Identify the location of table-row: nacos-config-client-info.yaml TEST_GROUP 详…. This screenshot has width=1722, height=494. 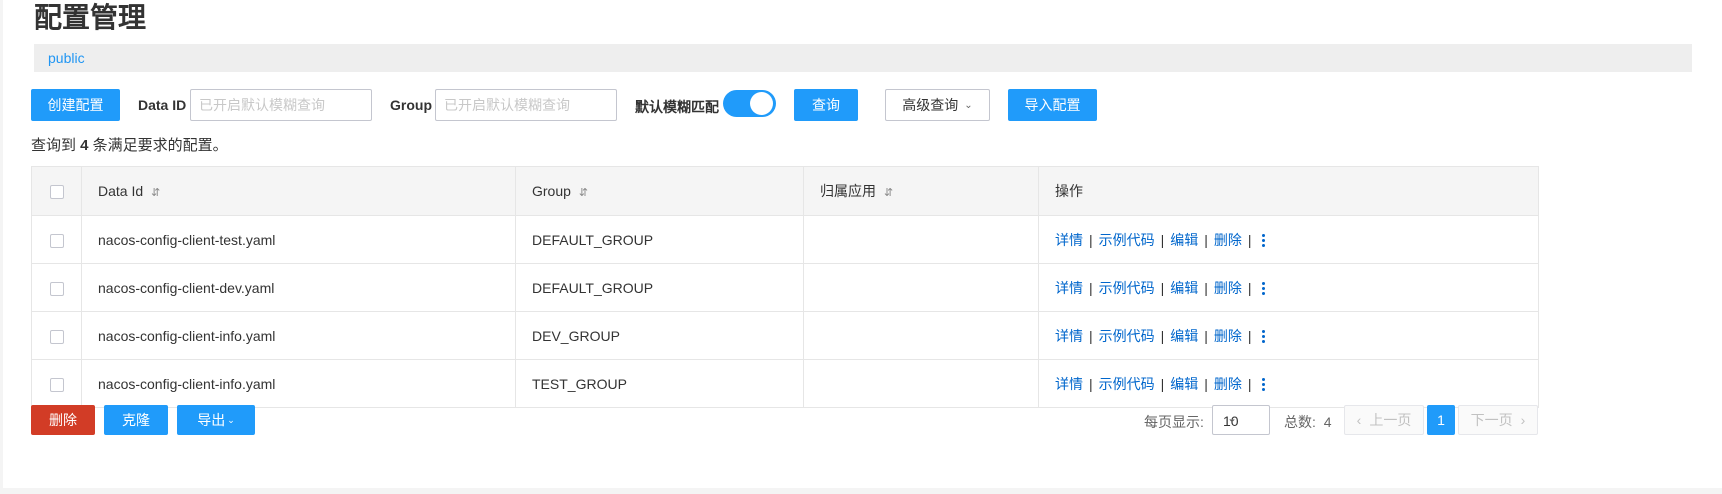
(785, 383).